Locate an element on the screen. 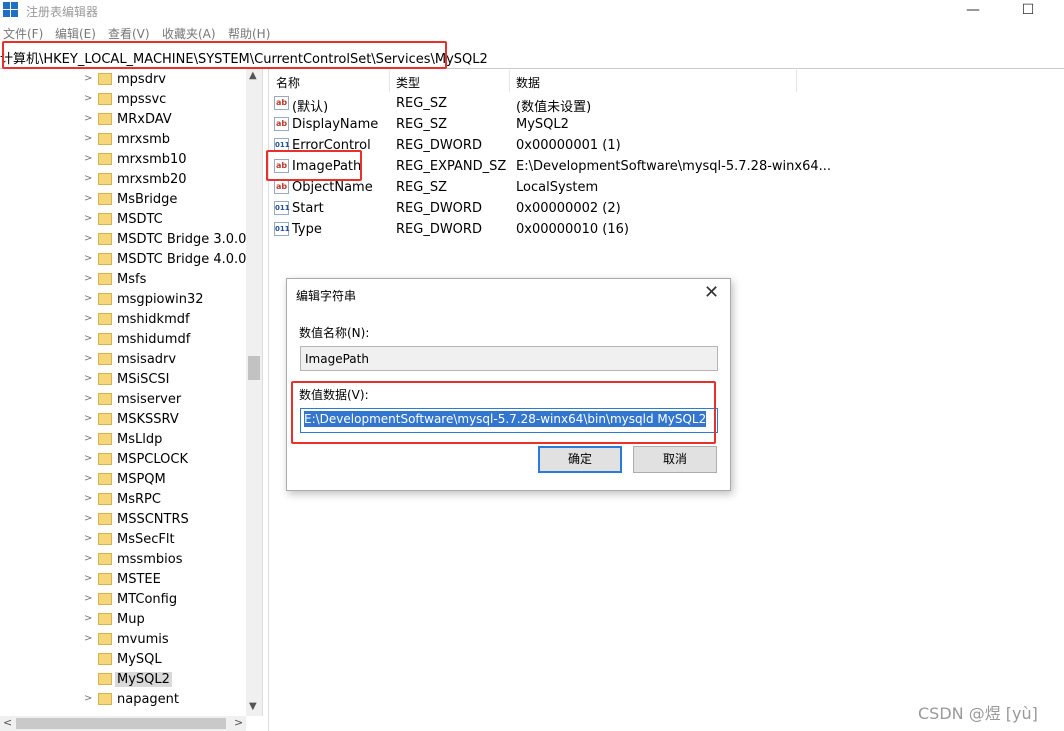 Image resolution: width=1064 pixels, height=731 pixels. value-row: ab (默认) REG_SZ (数值未设置) is located at coordinates (569, 104).